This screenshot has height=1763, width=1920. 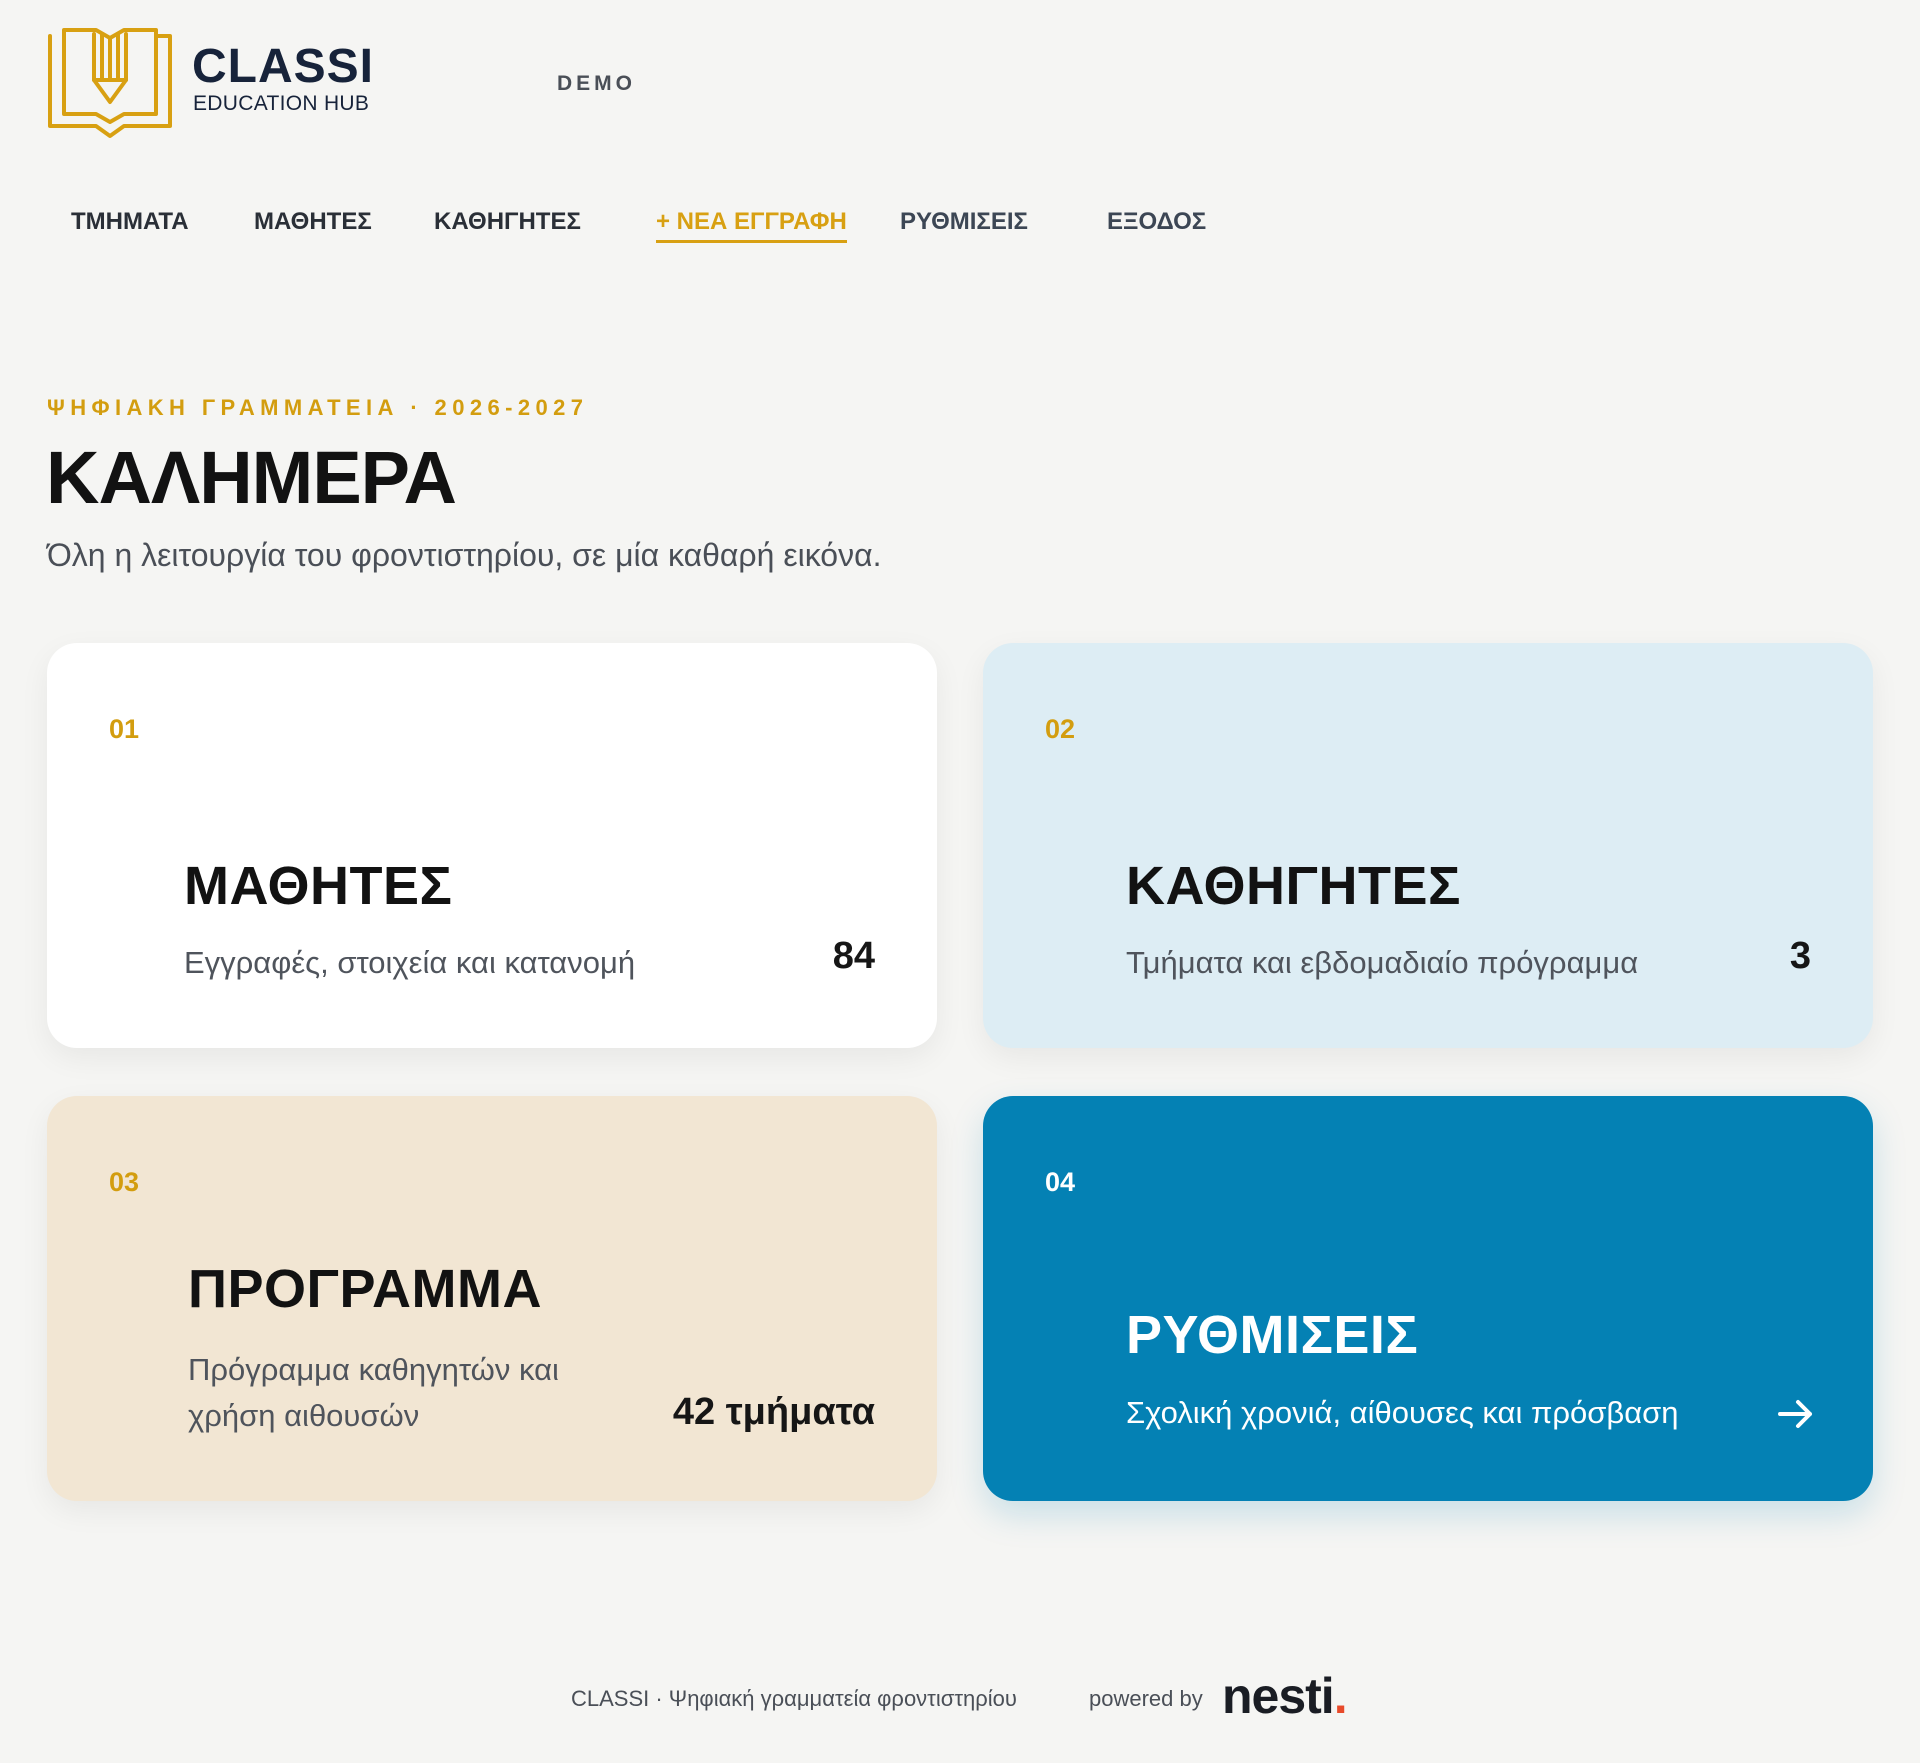 What do you see at coordinates (1800, 956) in the screenshot?
I see `card-metric: 3` at bounding box center [1800, 956].